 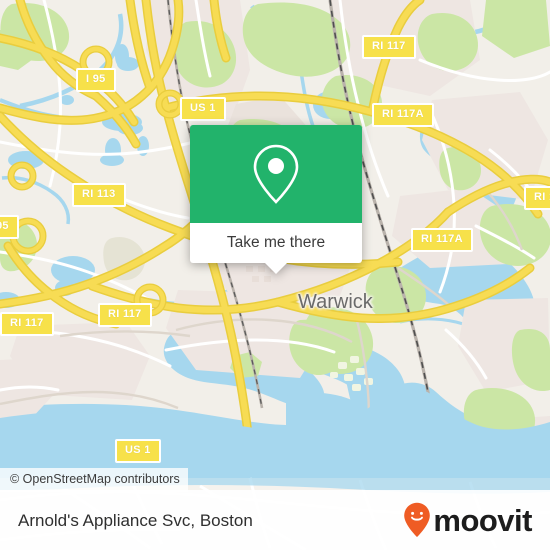 I want to click on destination-popup-card: Take me there, so click(x=276, y=199).